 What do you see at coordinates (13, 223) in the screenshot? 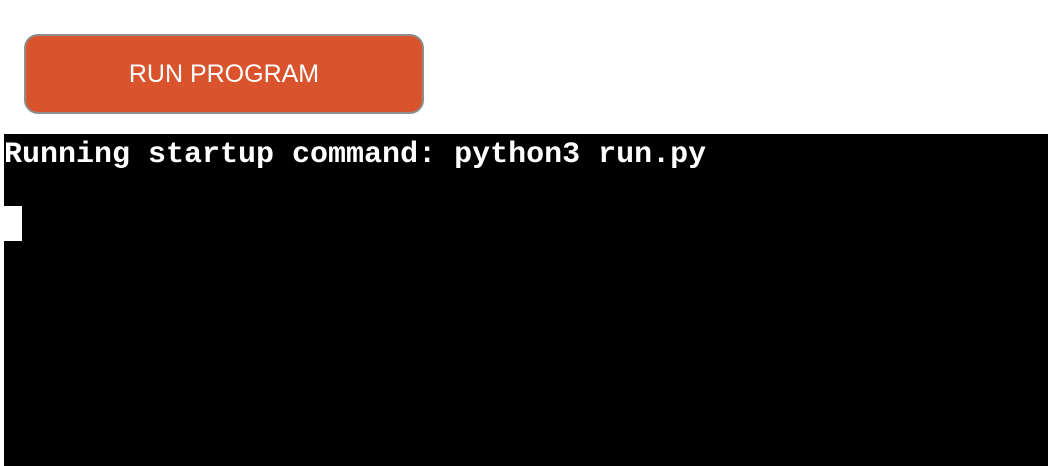
I see `terminal-cursor` at bounding box center [13, 223].